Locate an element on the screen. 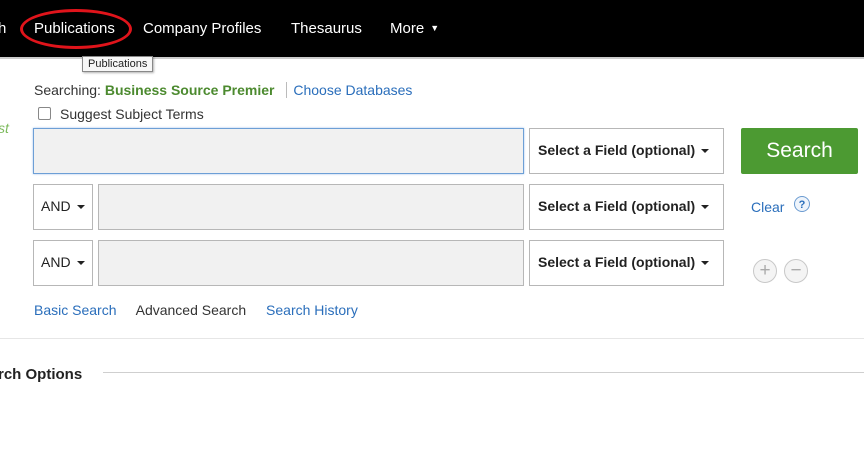 This screenshot has width=864, height=454. remove-row-icon: − is located at coordinates (796, 271).